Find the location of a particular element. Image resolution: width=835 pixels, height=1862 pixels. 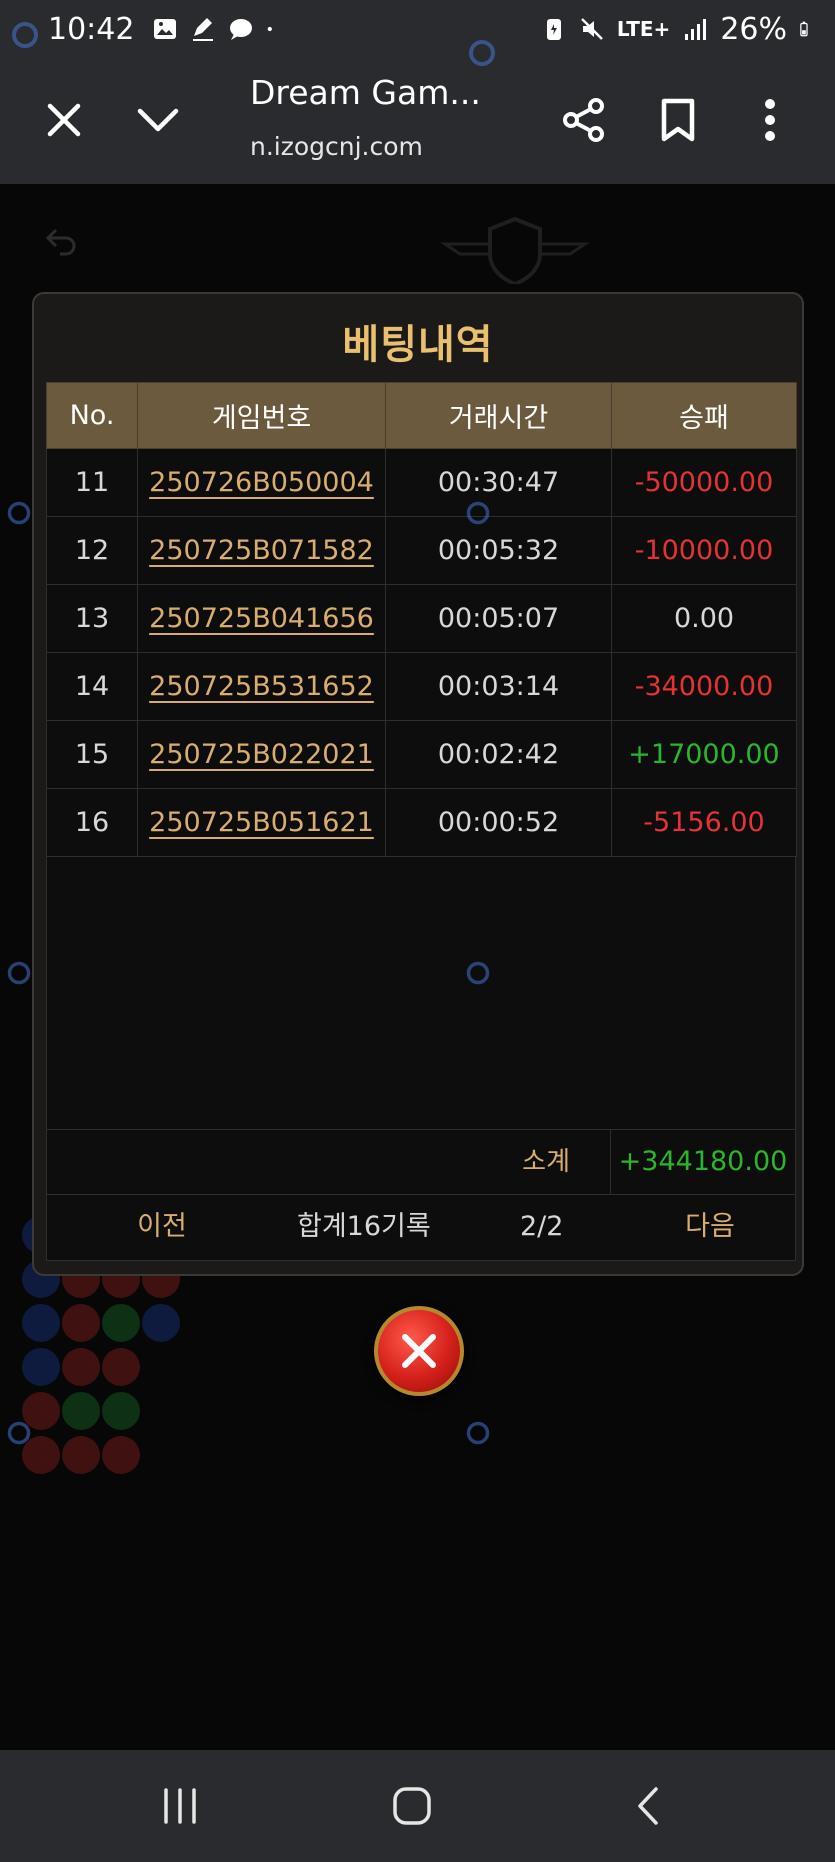

table-row: 13 250725B041656 00:05:07 0.00 is located at coordinates (421, 618).